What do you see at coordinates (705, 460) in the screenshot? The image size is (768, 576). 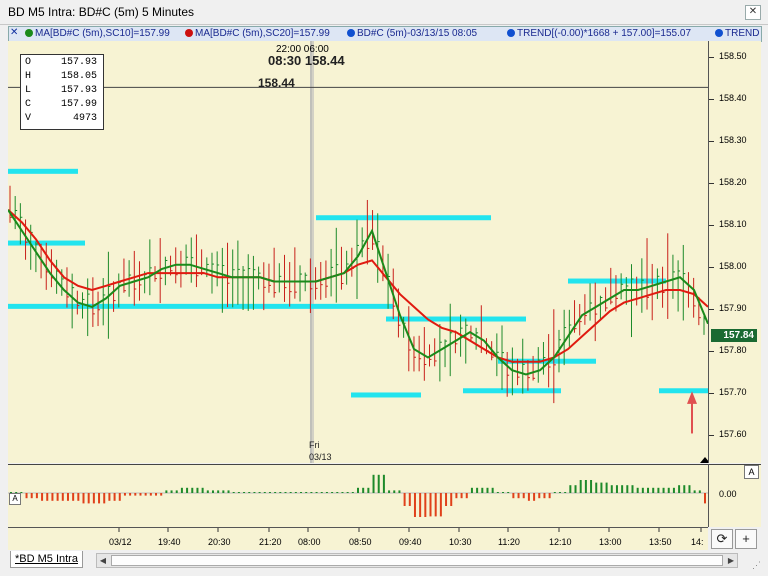 I see `scroll-end-marker` at bounding box center [705, 460].